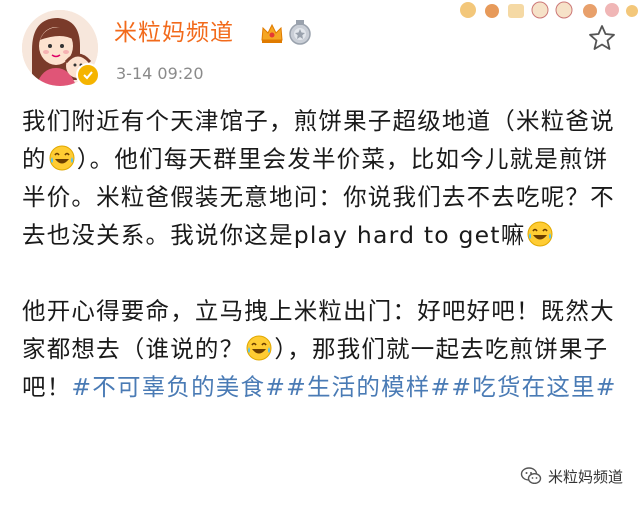 This screenshot has height=505, width=641. What do you see at coordinates (602, 38) in the screenshot?
I see `star-icon` at bounding box center [602, 38].